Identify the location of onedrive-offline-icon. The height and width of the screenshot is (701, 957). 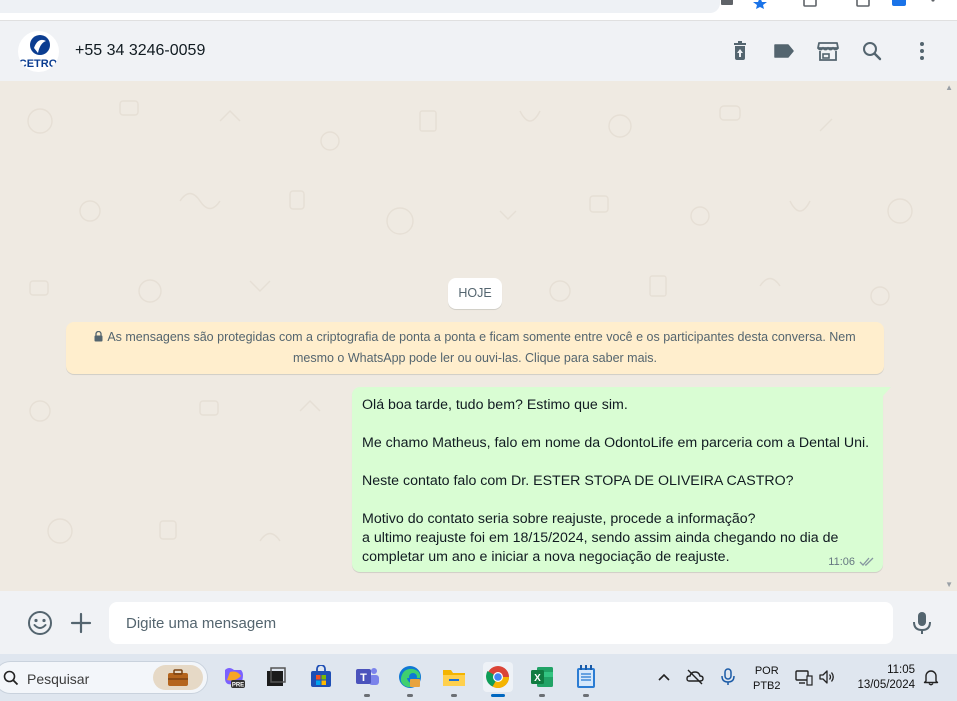
(695, 677).